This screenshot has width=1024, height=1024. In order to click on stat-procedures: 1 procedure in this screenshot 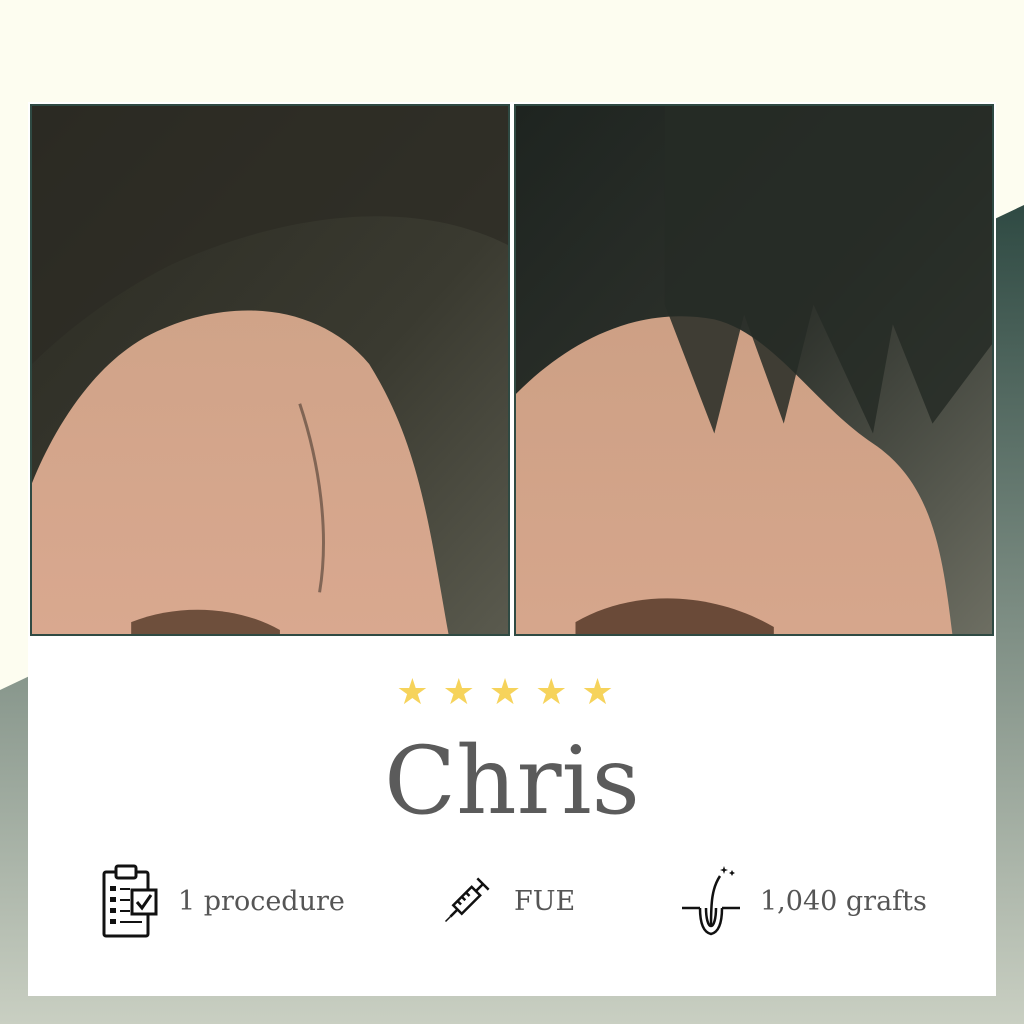, I will do `click(222, 901)`.